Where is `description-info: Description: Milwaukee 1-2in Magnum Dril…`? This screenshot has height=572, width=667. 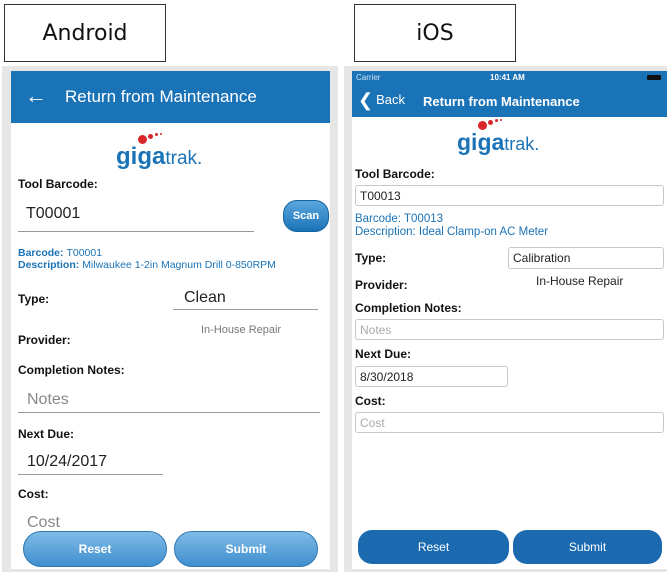 description-info: Description: Milwaukee 1-2in Magnum Dril… is located at coordinates (147, 265).